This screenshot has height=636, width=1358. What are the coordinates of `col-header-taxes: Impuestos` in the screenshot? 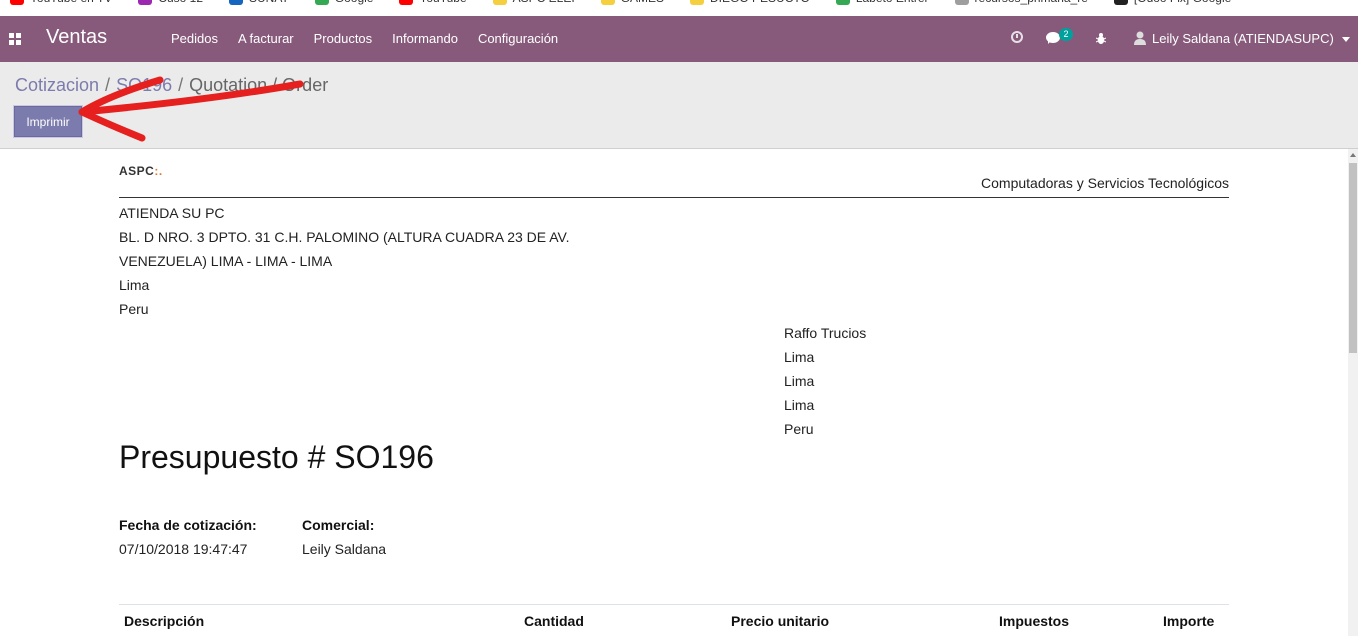 It's located at (1034, 621).